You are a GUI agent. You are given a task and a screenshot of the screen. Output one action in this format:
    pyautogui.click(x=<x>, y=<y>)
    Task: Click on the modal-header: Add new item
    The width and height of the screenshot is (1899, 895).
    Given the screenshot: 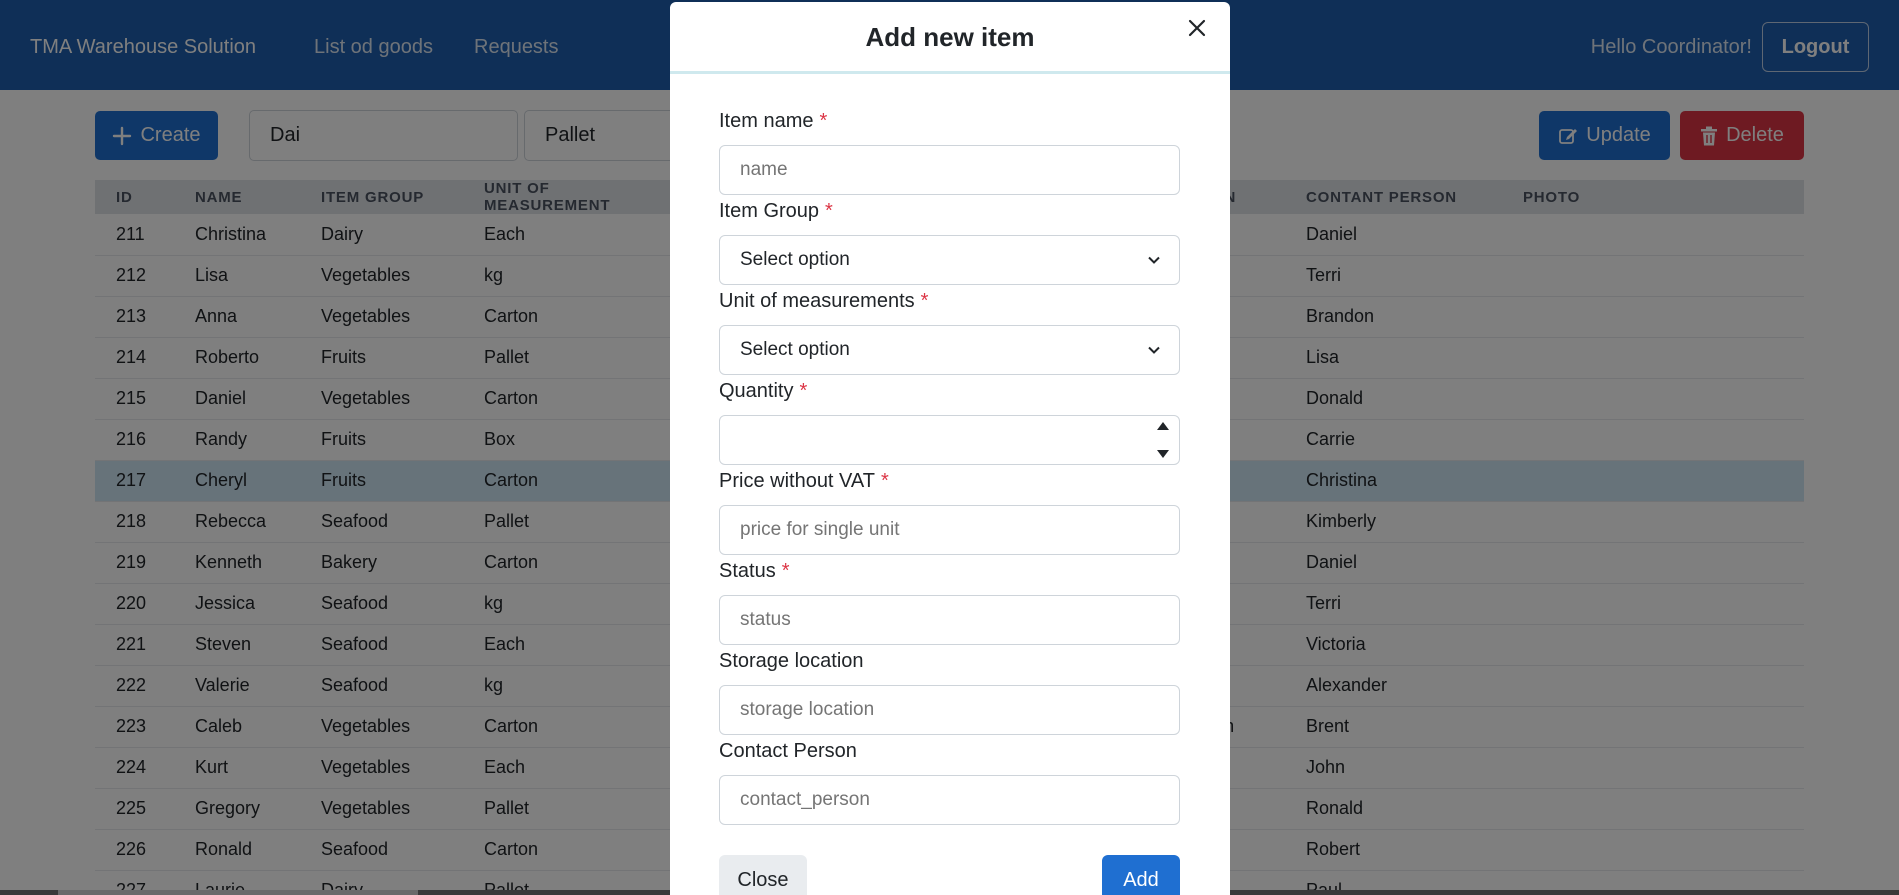 What is the action you would take?
    pyautogui.click(x=950, y=38)
    